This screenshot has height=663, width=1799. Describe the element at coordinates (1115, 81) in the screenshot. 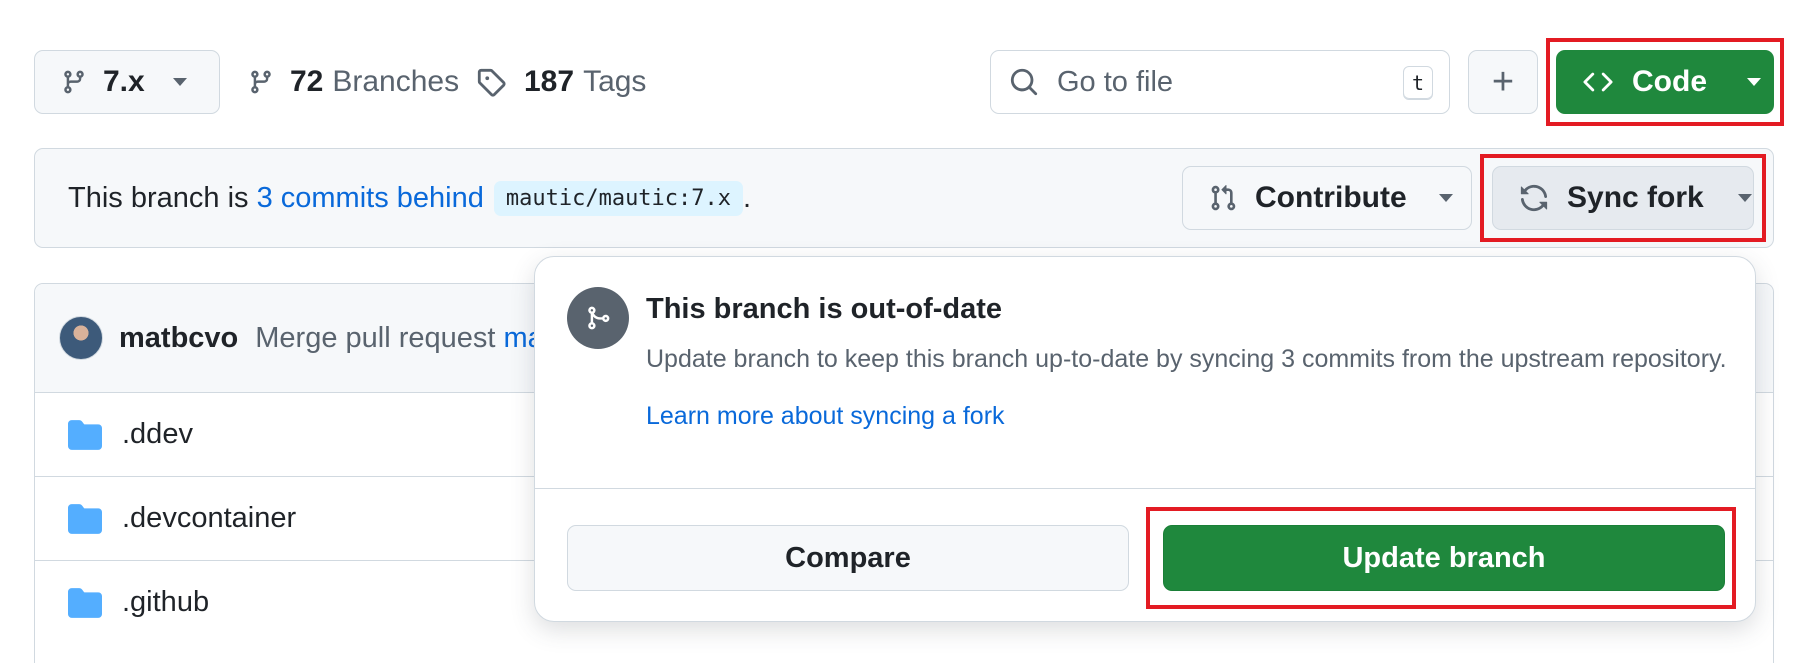

I see `go-to-file-placeholder: Go to file` at that location.